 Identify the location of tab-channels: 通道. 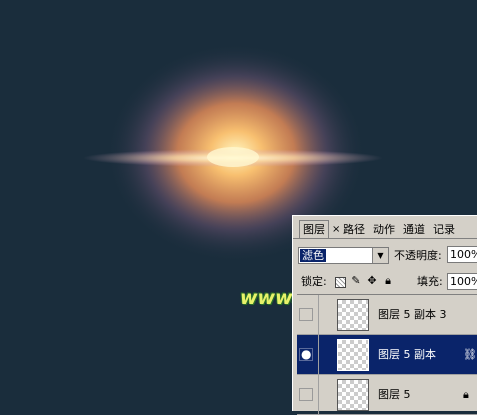
(414, 230).